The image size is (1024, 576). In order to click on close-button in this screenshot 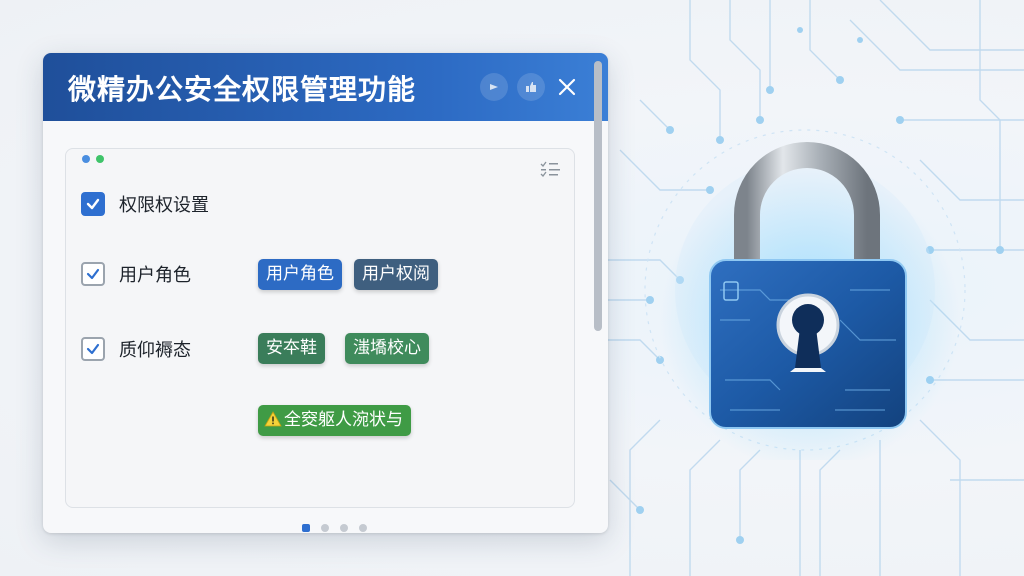, I will do `click(567, 87)`.